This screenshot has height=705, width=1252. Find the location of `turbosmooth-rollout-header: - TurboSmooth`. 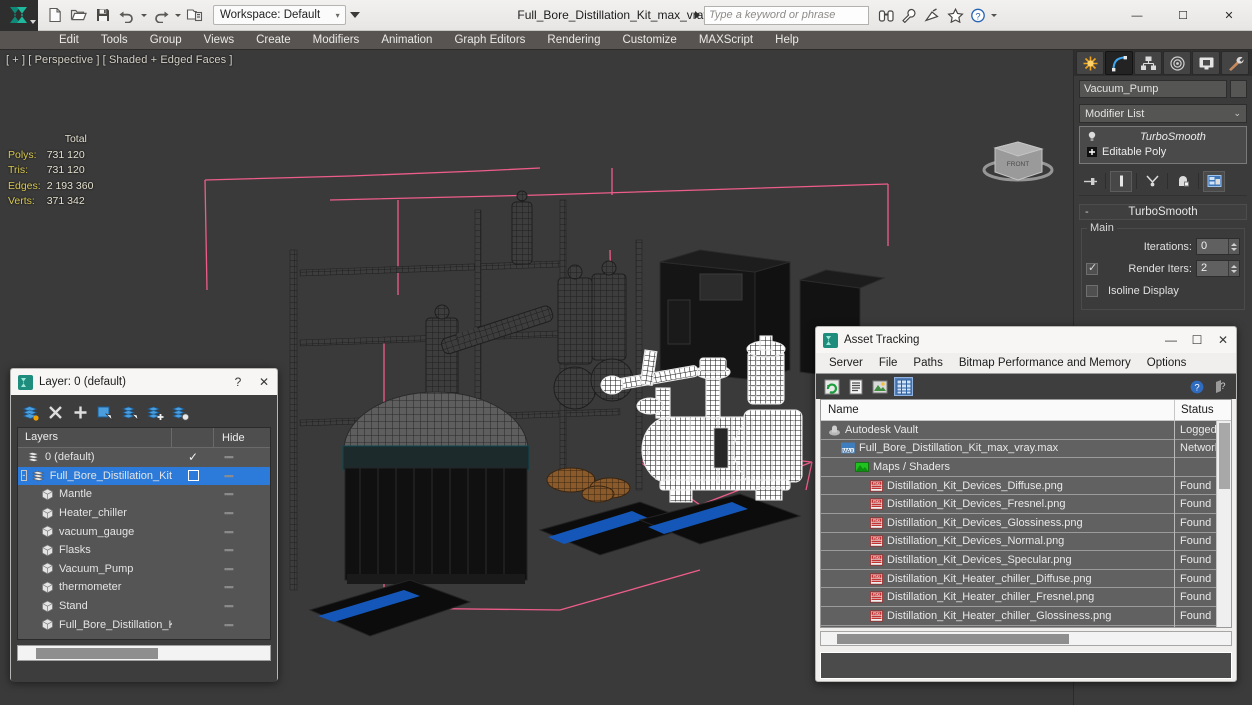

turbosmooth-rollout-header: - TurboSmooth is located at coordinates (1163, 212).